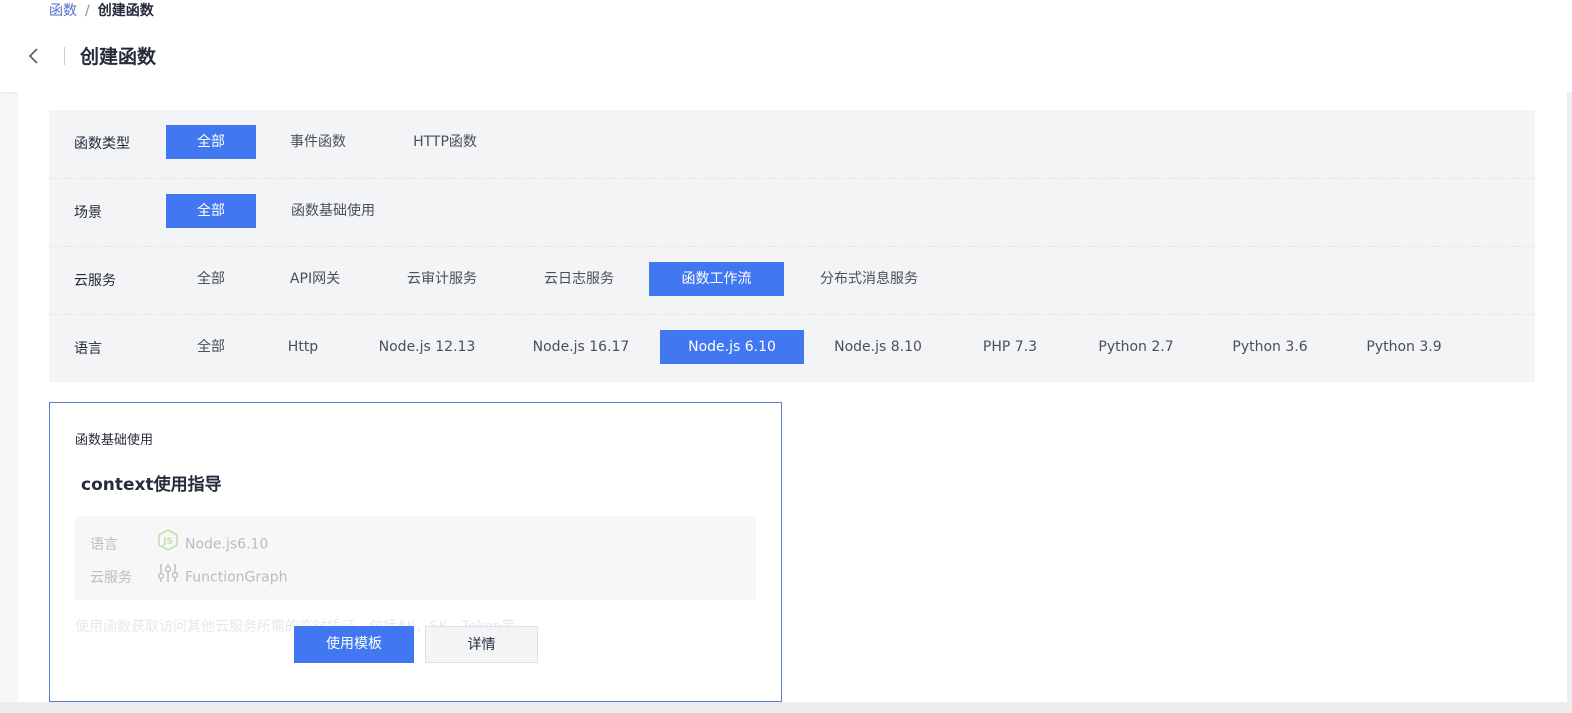  I want to click on card-service-value: FunctionGraph, so click(236, 577).